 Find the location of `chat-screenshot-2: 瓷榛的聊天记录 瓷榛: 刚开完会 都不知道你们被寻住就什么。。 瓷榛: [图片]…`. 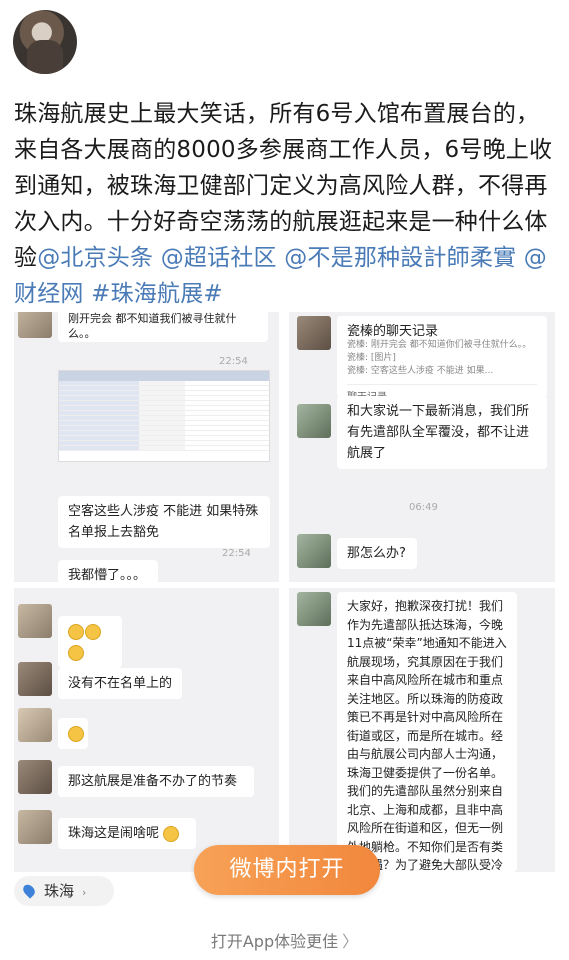

chat-screenshot-2: 瓷榛的聊天记录 瓷榛: 刚开完会 都不知道你们被寻住就什么。。 瓷榛: [图片]… is located at coordinates (422, 447).